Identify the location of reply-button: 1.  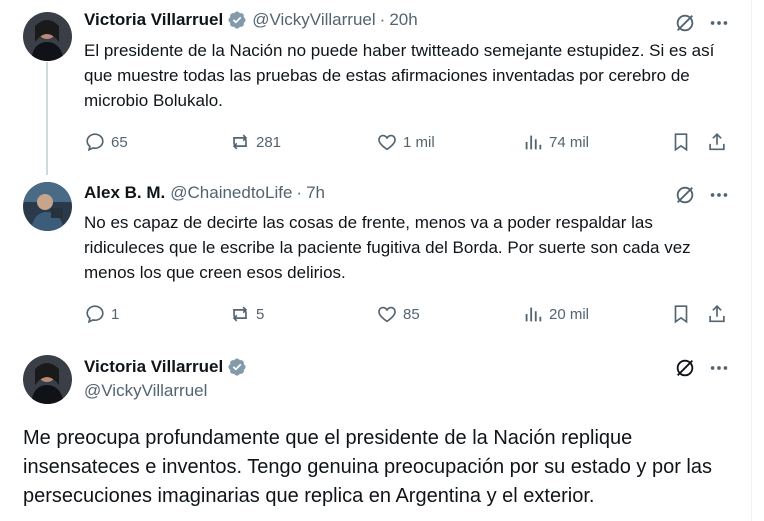
(101, 314).